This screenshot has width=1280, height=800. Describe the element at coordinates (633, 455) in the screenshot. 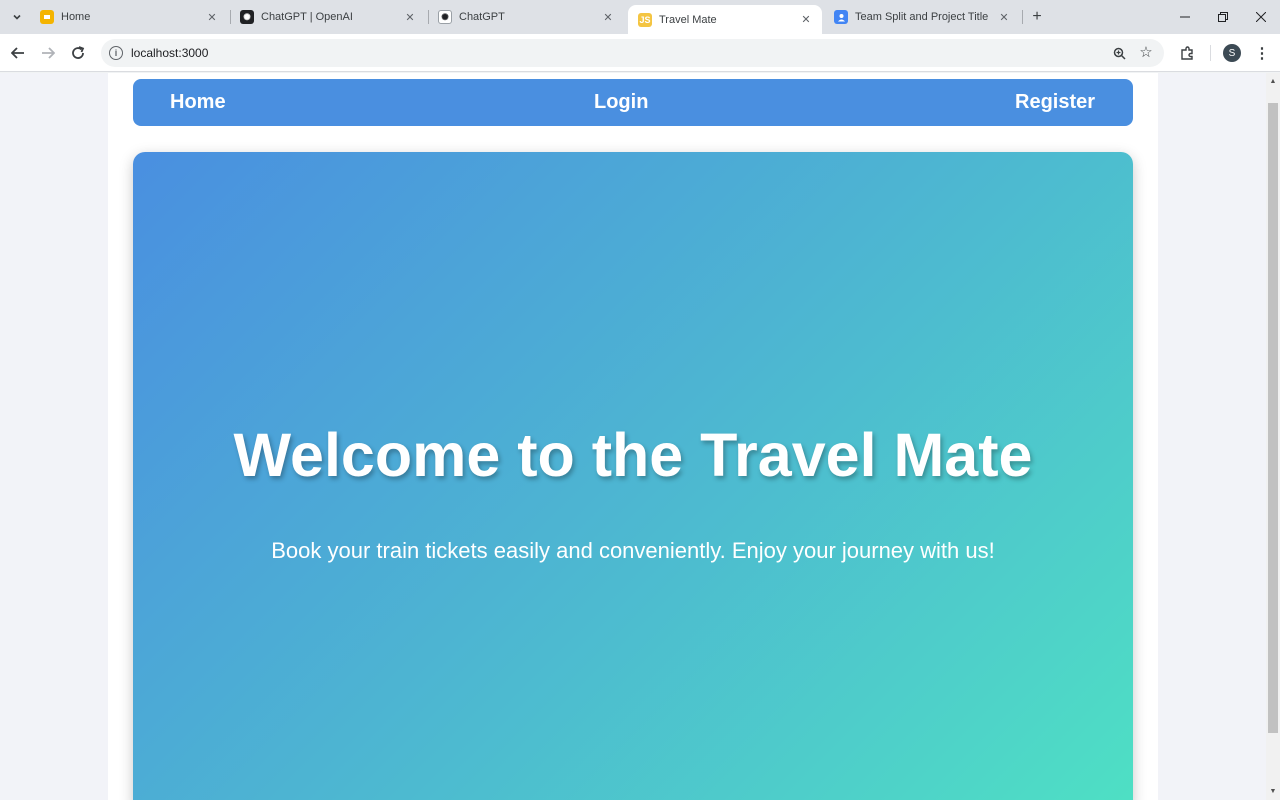

I see `hero-title: Welcome to the Travel Mate` at that location.